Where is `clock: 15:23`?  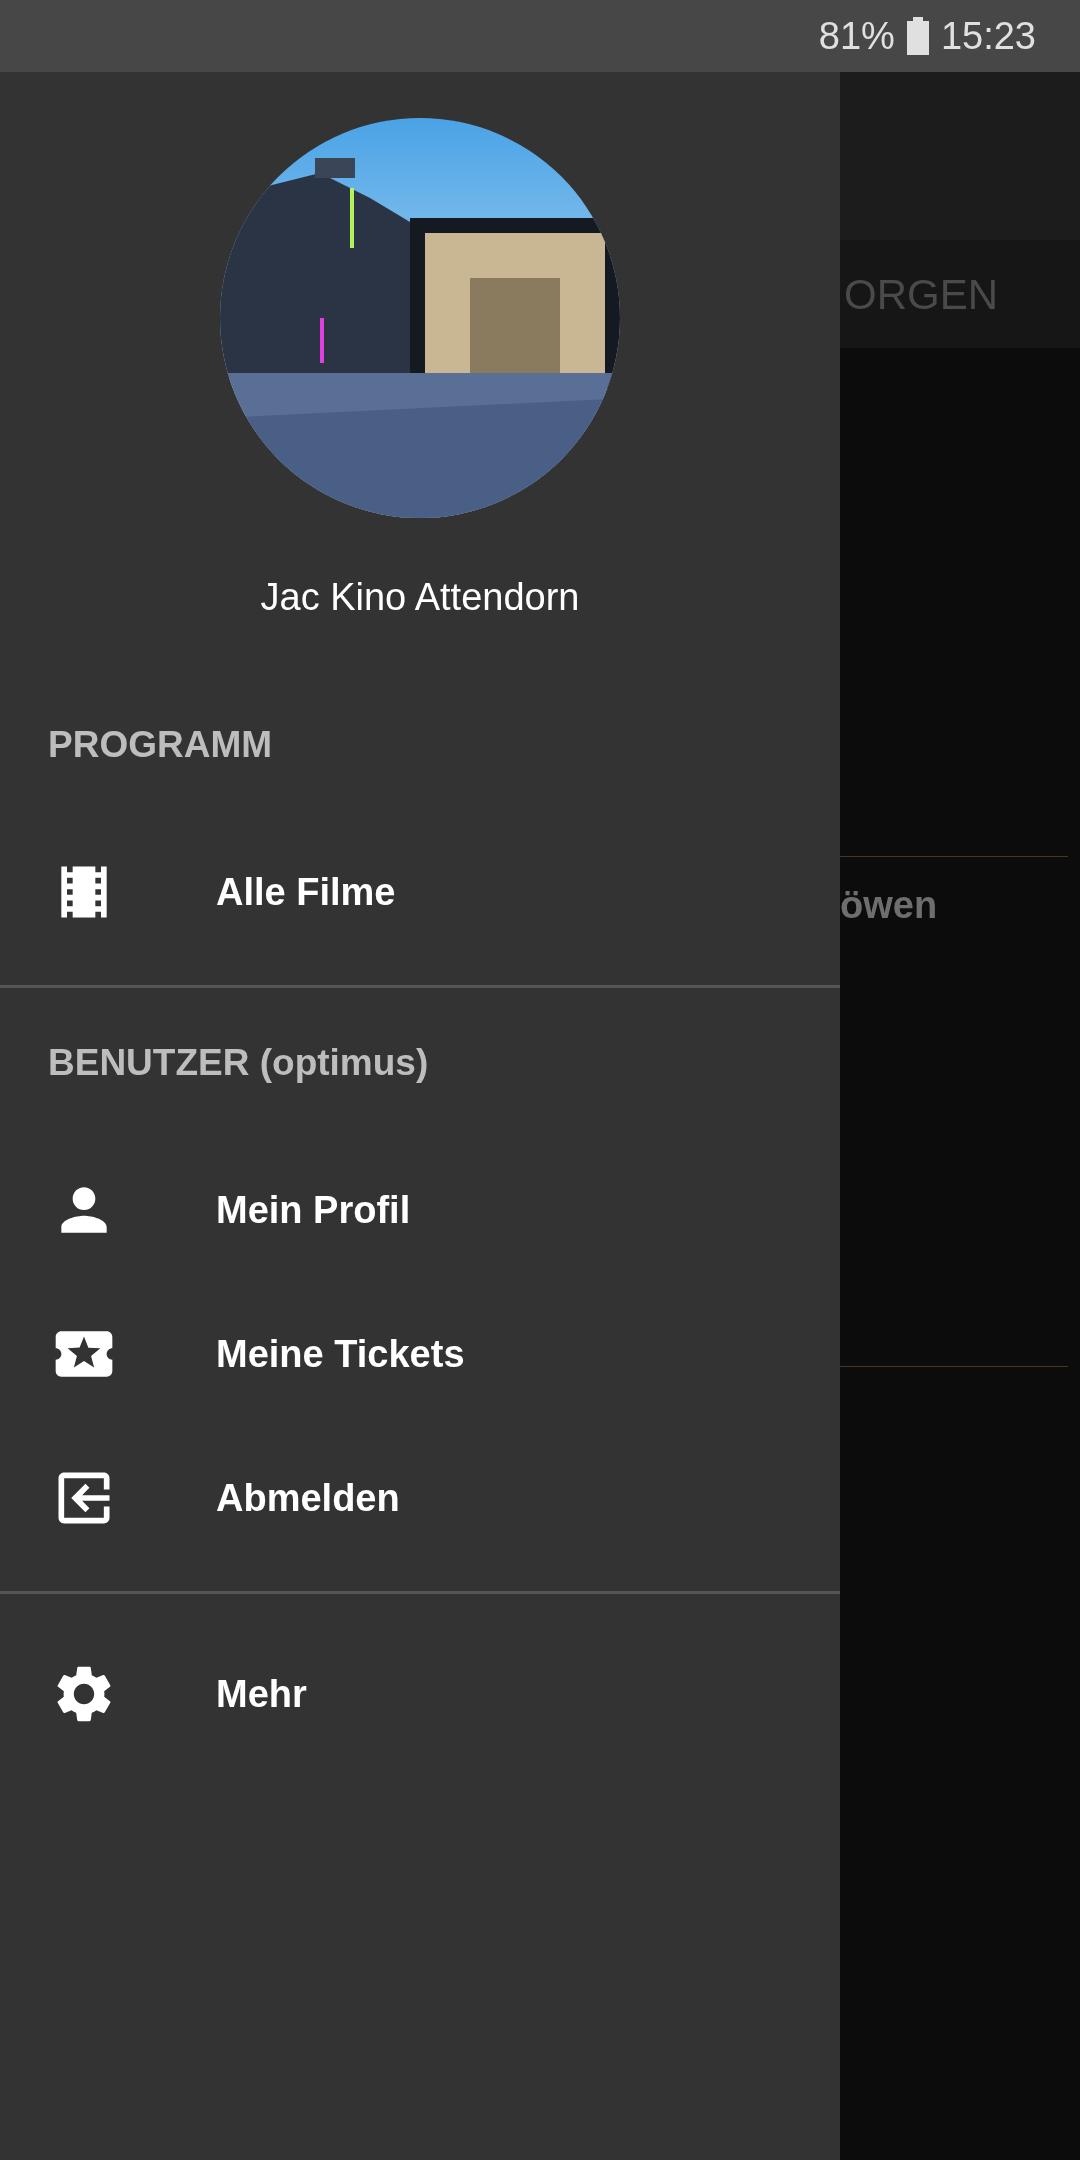 clock: 15:23 is located at coordinates (988, 36).